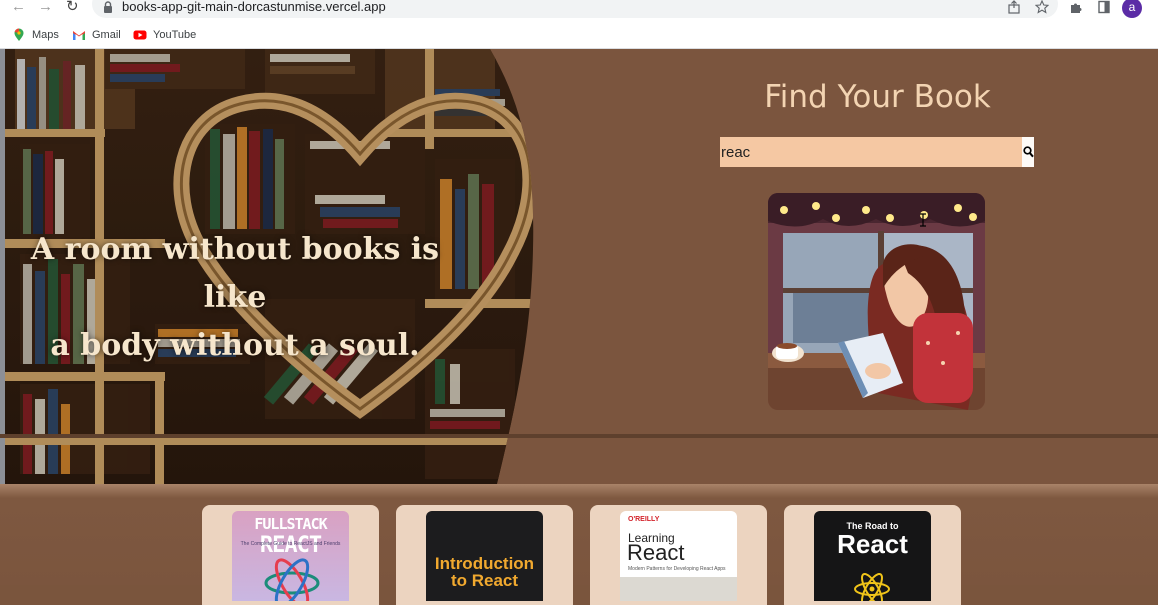 The width and height of the screenshot is (1158, 605). I want to click on search-icon, so click(1028, 152).